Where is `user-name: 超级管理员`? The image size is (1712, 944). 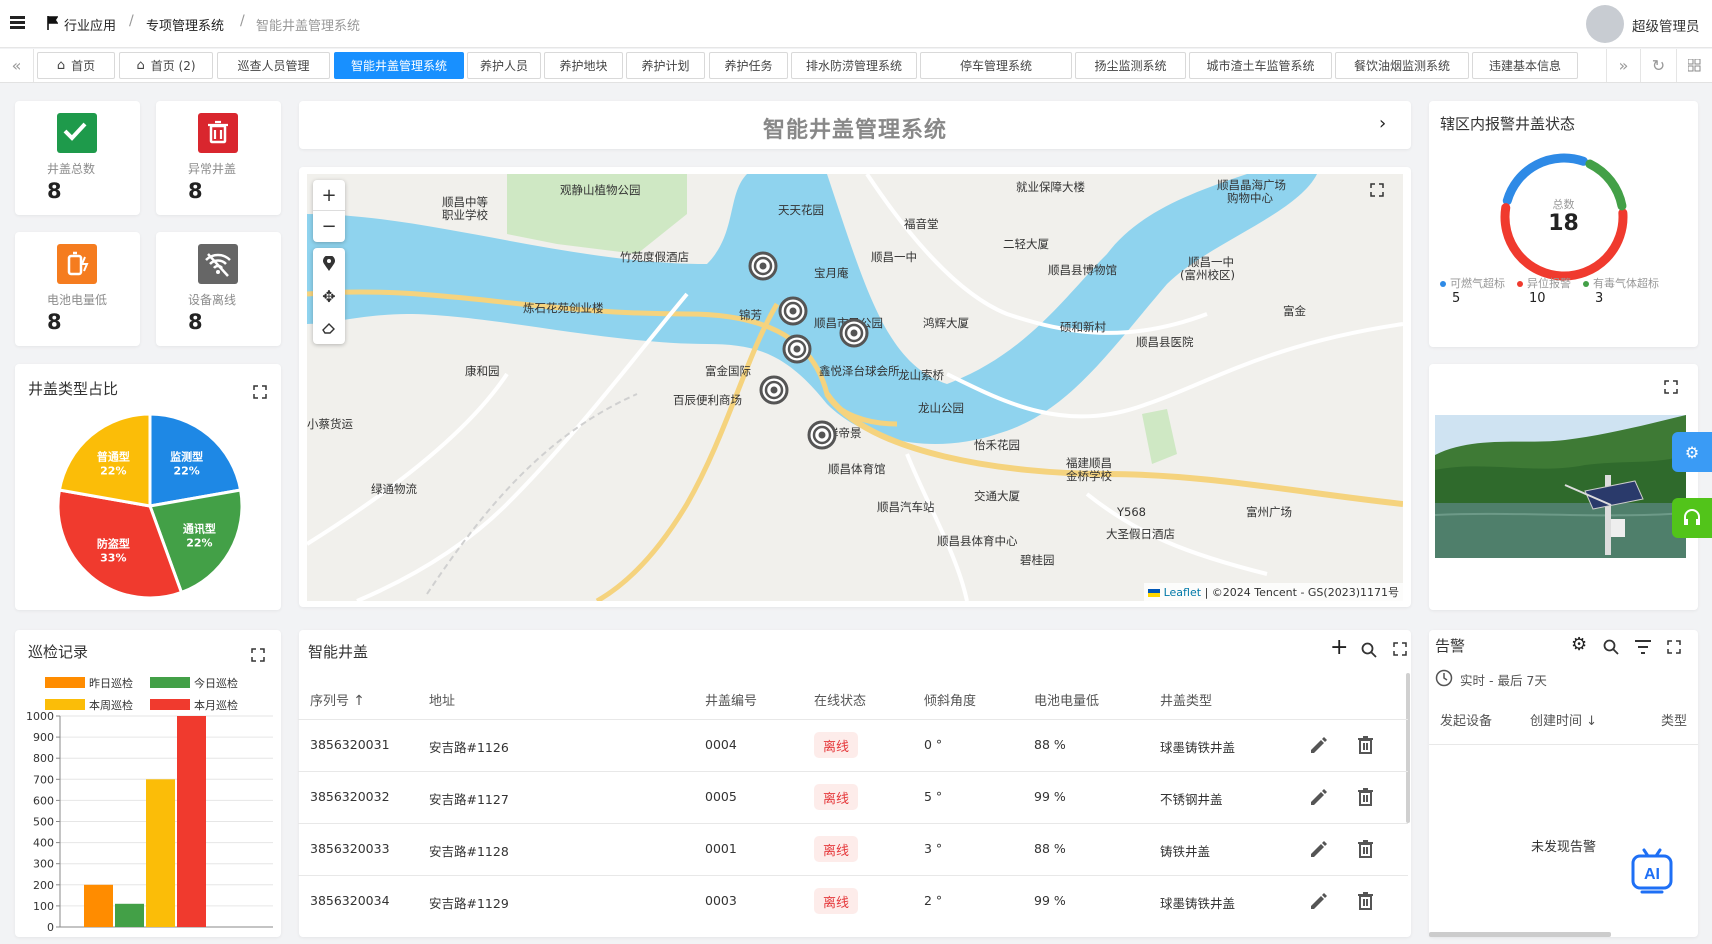
user-name: 超级管理员 is located at coordinates (1666, 25).